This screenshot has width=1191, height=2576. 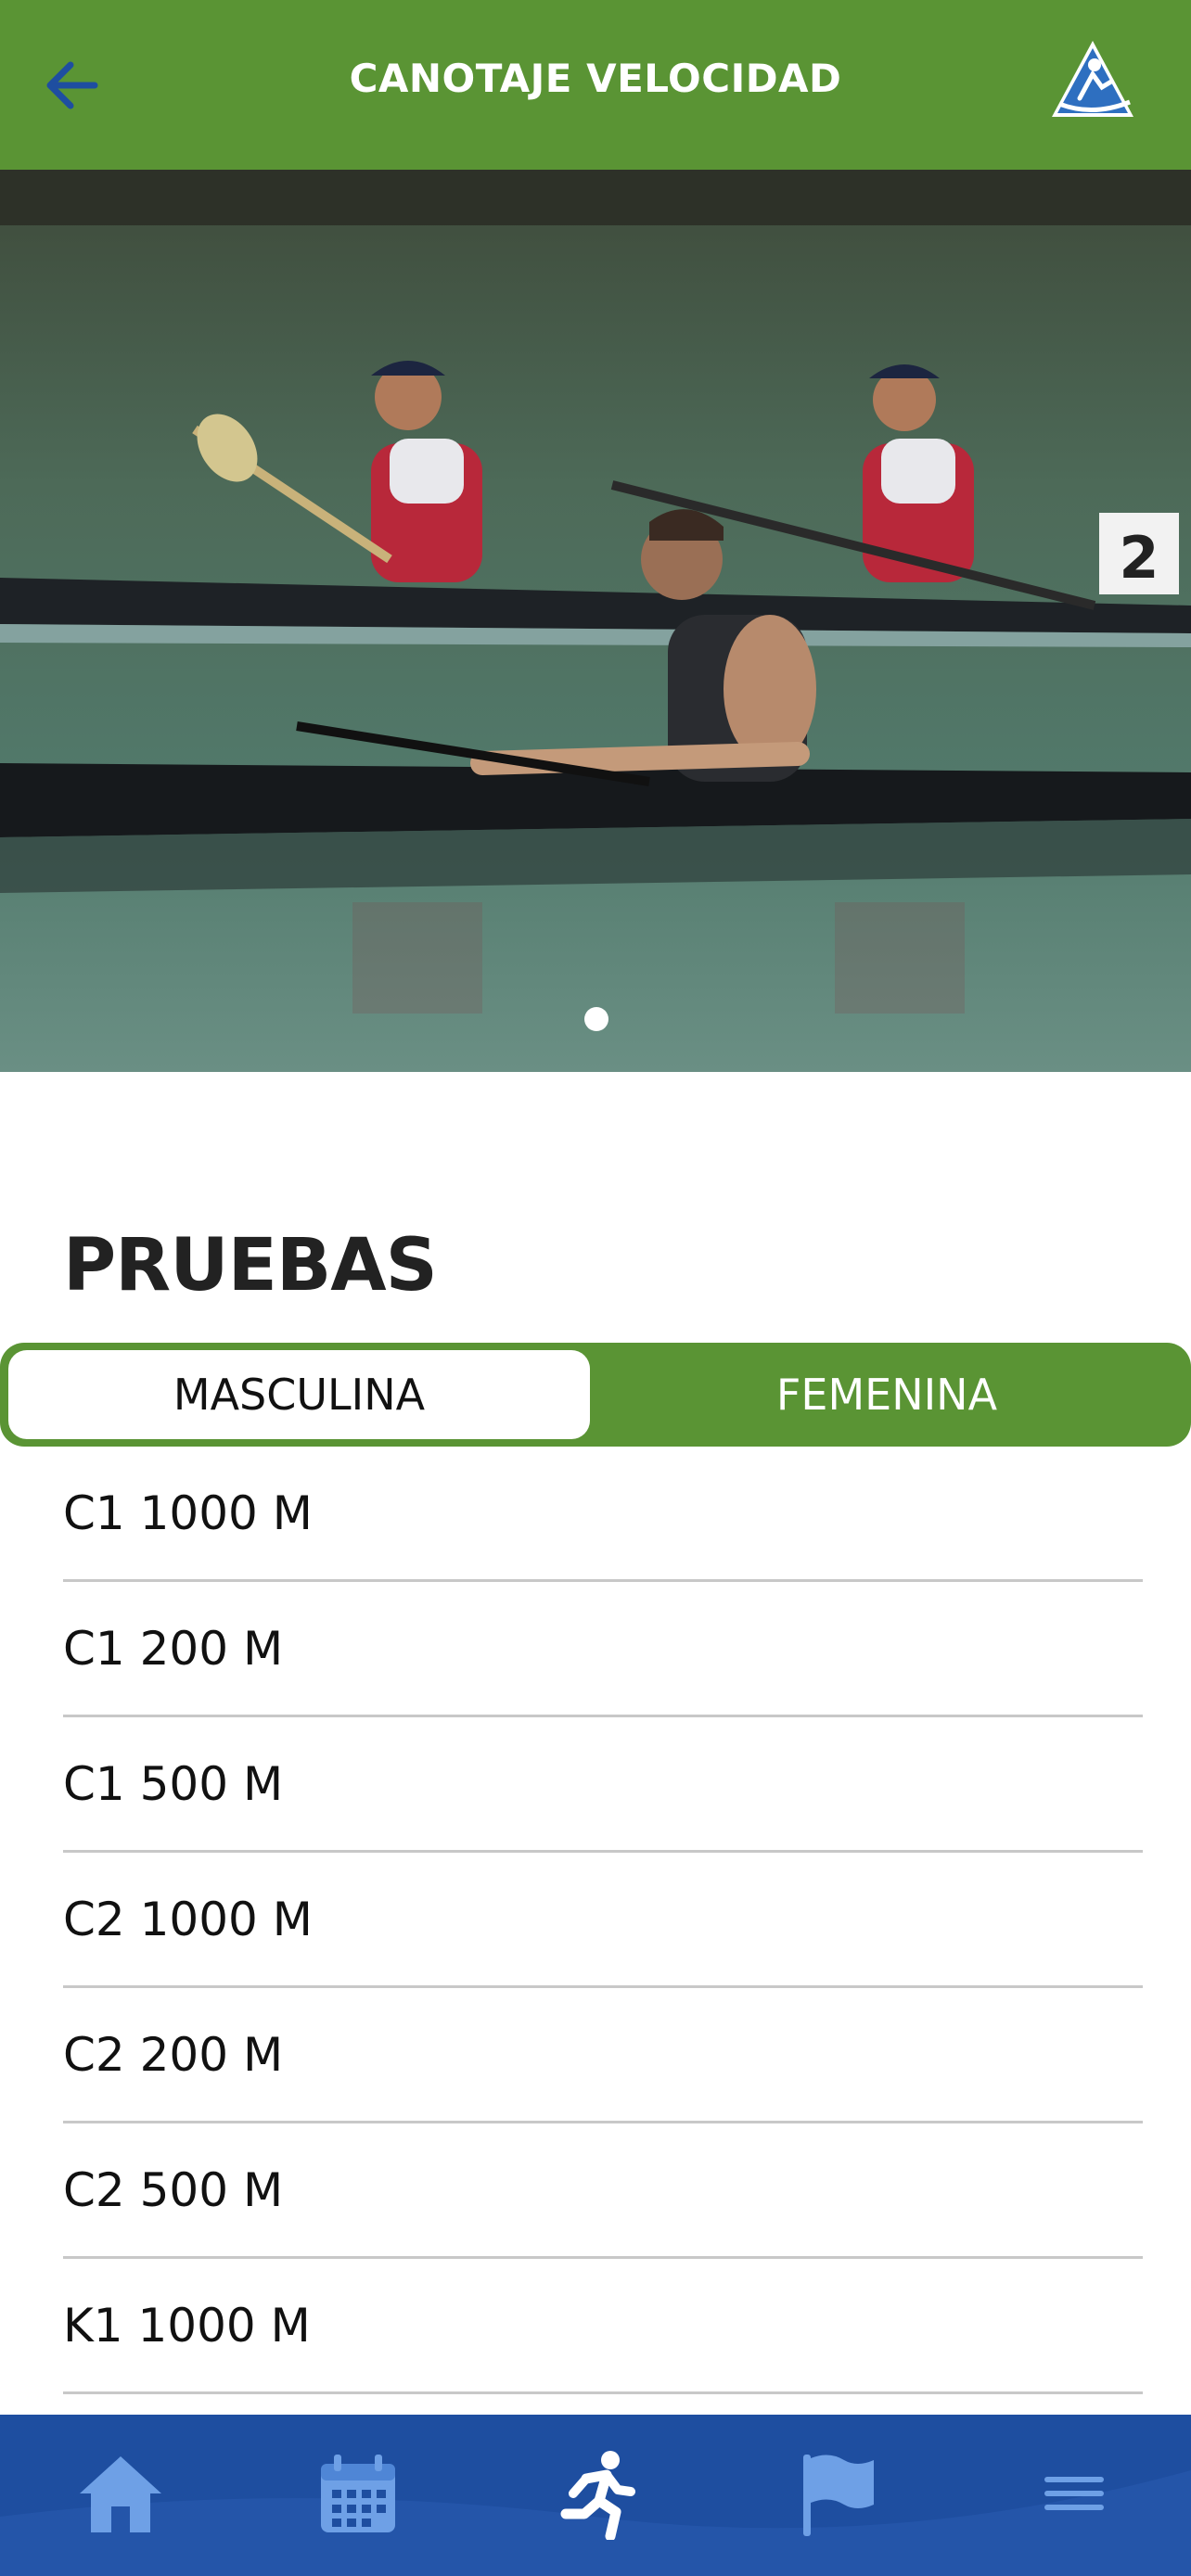 I want to click on nav-home-button, so click(x=121, y=2493).